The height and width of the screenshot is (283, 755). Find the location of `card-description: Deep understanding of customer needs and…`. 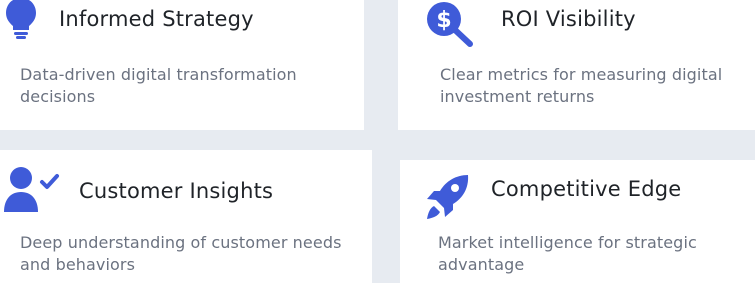

card-description: Deep understanding of customer needs and… is located at coordinates (181, 253).